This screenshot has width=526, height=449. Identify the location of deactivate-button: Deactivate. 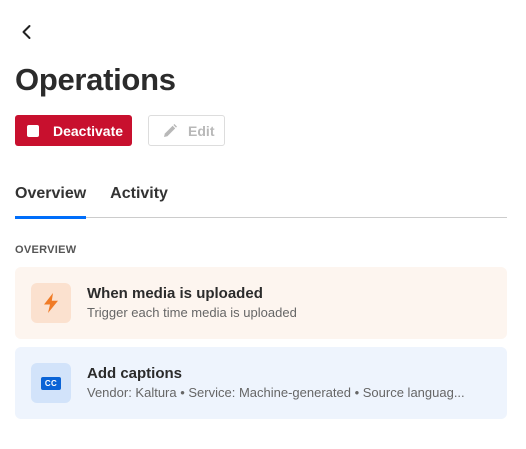
(74, 130).